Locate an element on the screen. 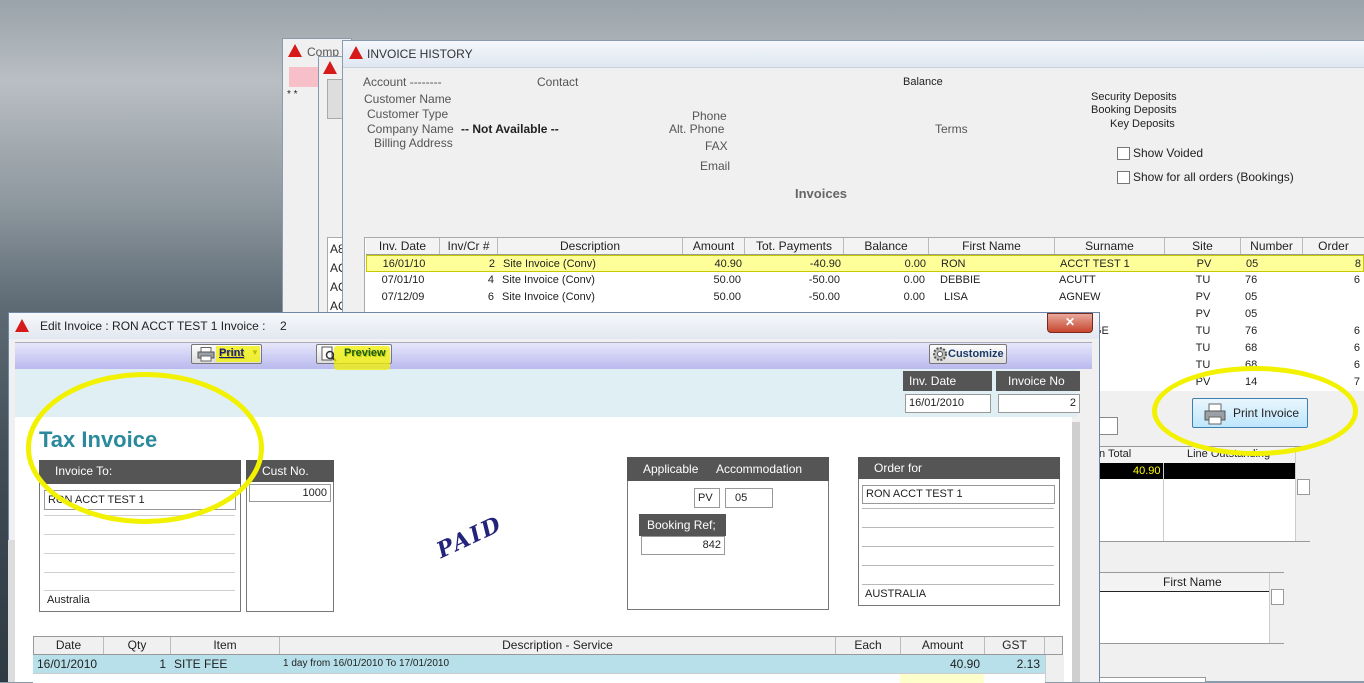 Image resolution: width=1364 pixels, height=683 pixels. show-all-orders-checkbox is located at coordinates (1123, 177).